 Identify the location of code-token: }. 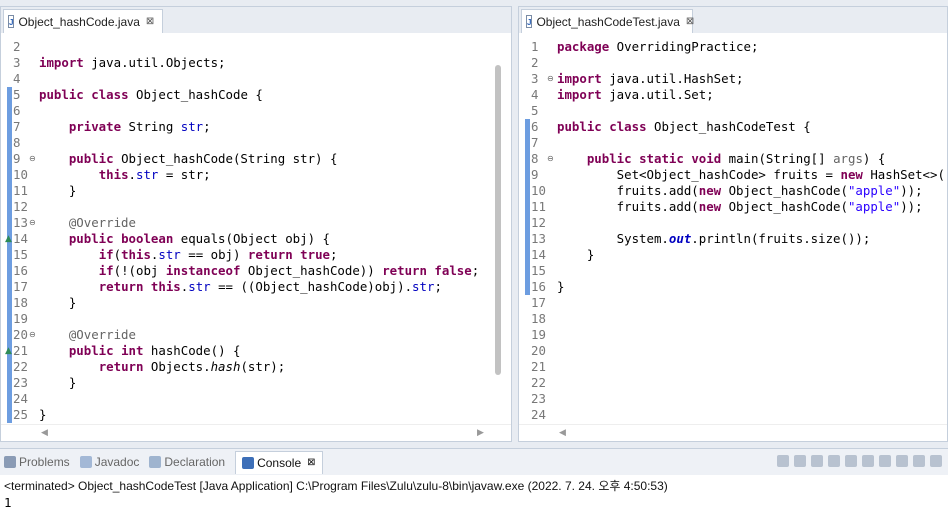
(58, 190).